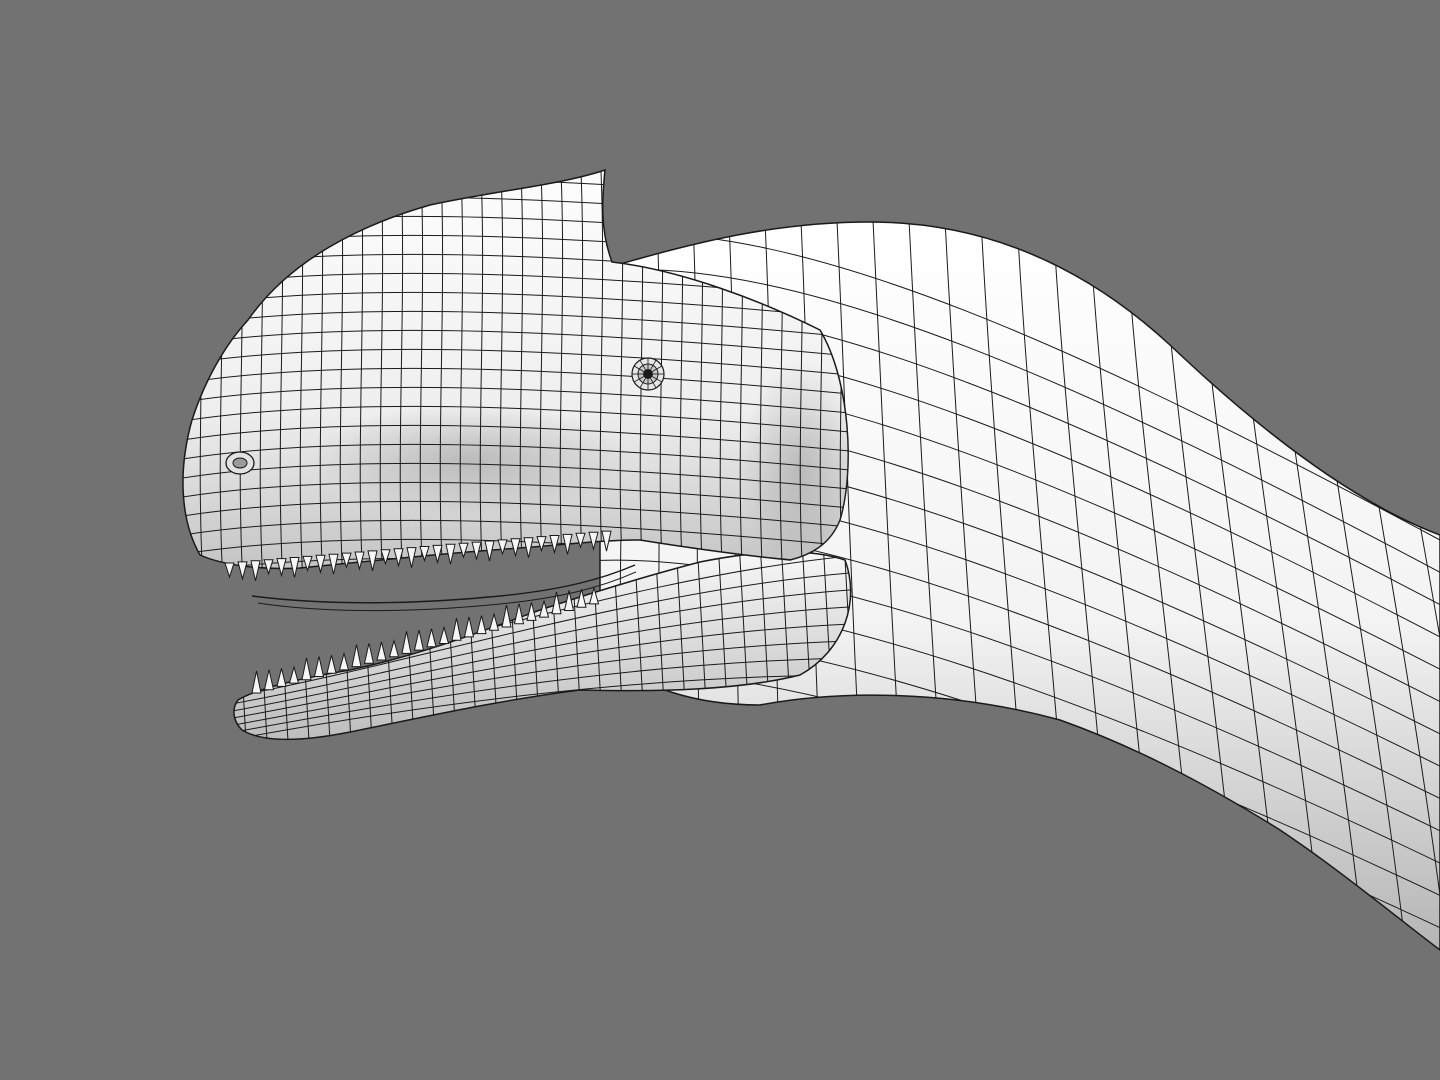 The width and height of the screenshot is (1440, 1080). What do you see at coordinates (648, 374) in the screenshot?
I see `eye` at bounding box center [648, 374].